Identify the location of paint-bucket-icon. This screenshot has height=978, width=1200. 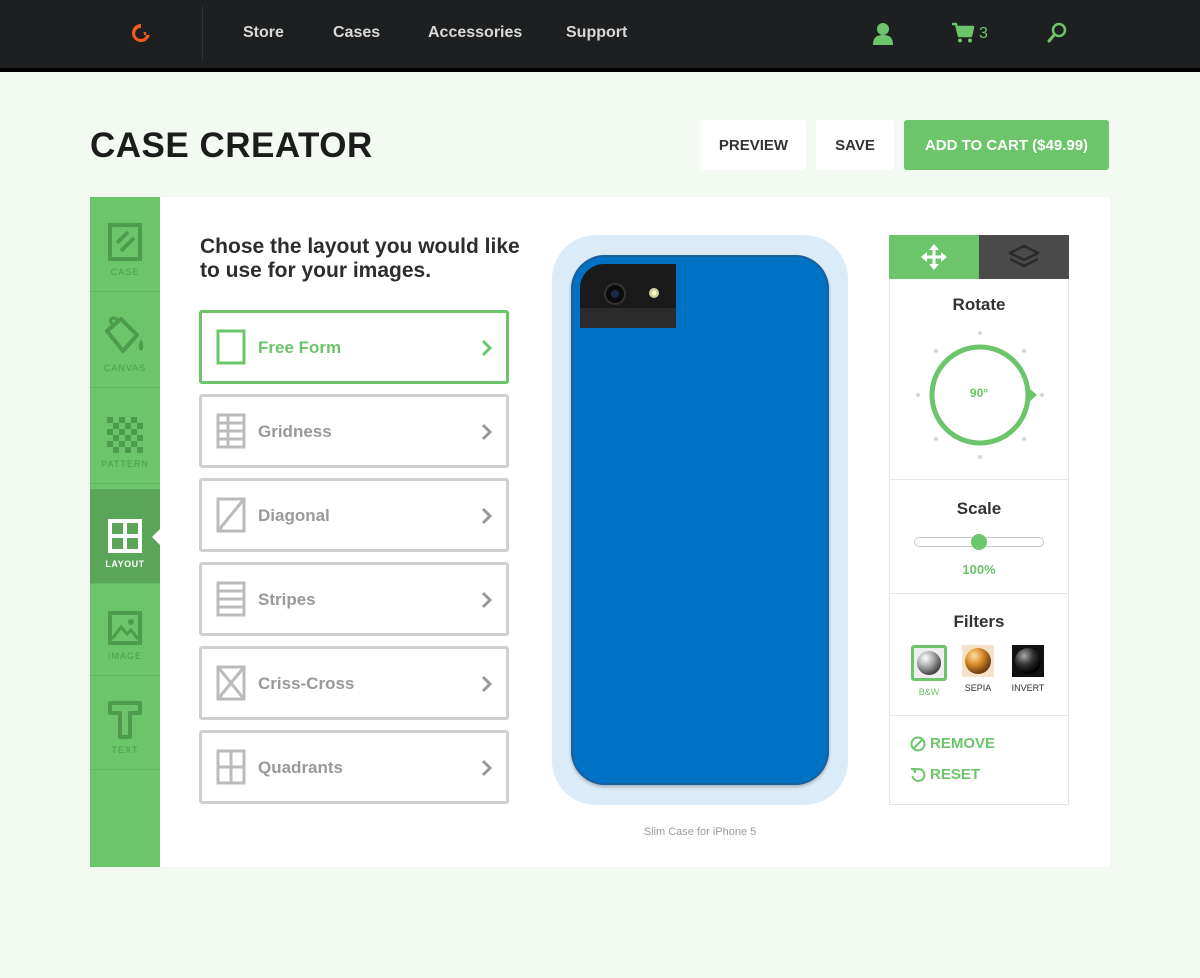
(124, 334).